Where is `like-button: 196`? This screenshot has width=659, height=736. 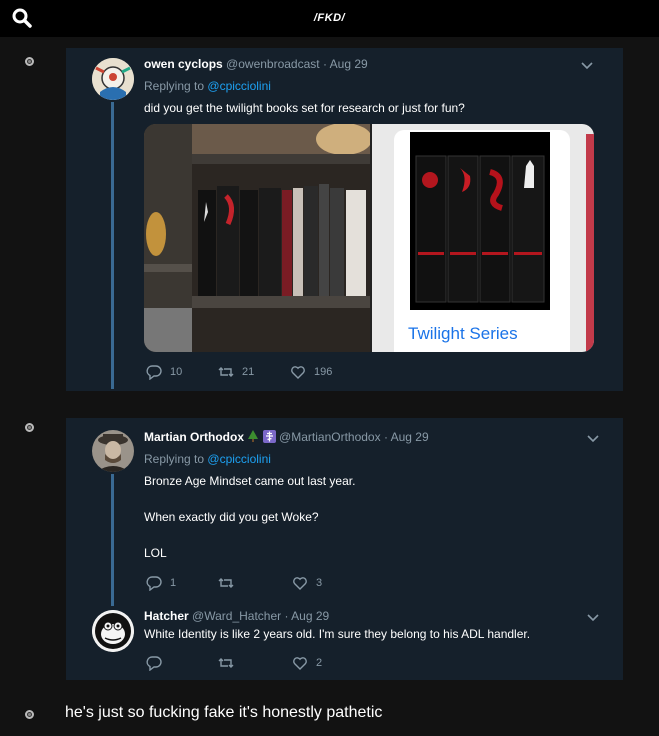 like-button: 196 is located at coordinates (311, 372).